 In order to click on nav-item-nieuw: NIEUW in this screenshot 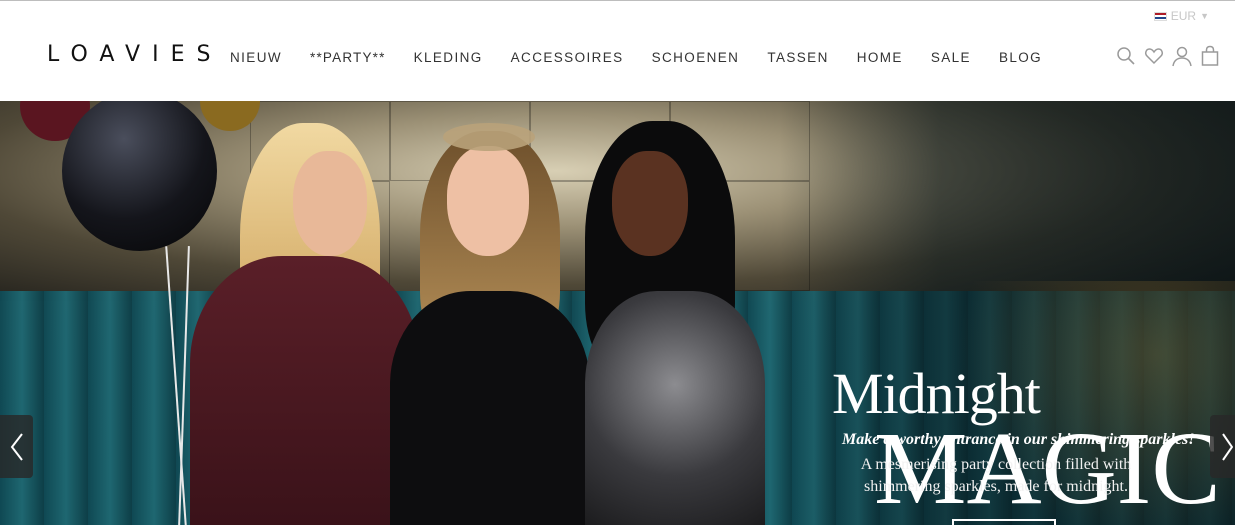, I will do `click(256, 57)`.